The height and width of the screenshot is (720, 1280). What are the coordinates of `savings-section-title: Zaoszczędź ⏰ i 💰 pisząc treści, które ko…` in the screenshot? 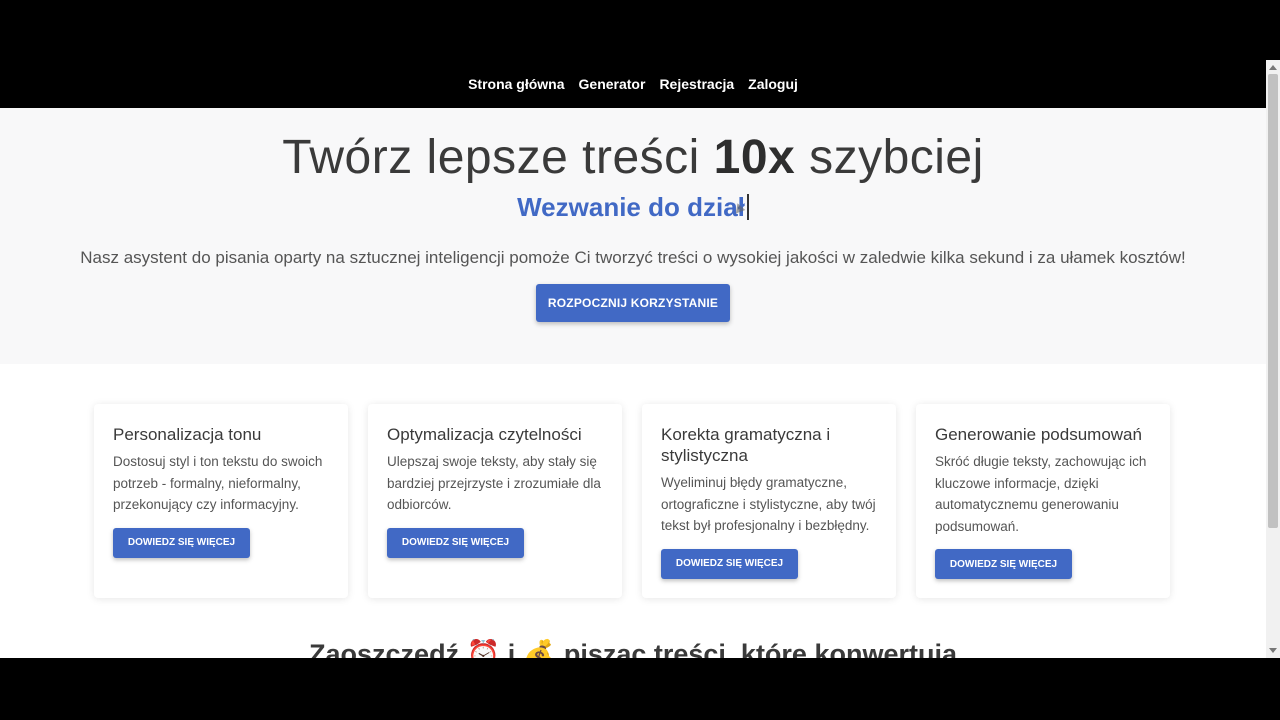 It's located at (633, 648).